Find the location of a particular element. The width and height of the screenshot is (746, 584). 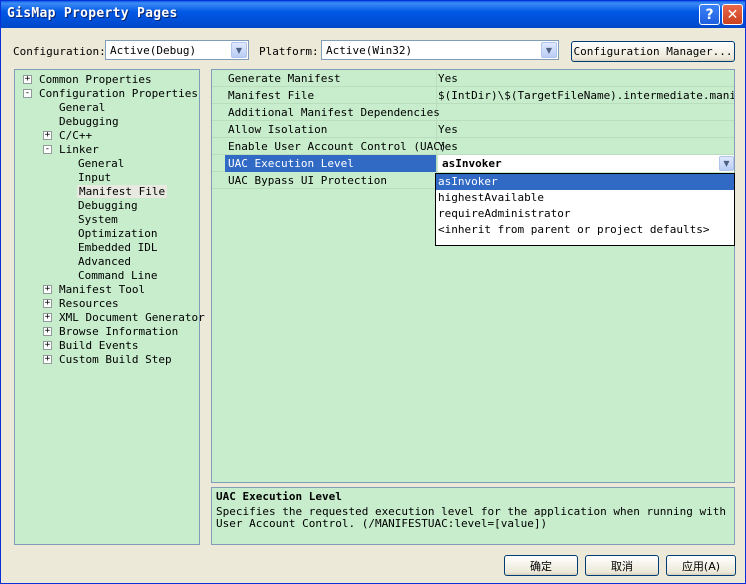

property-name: Manifest File is located at coordinates (271, 95).